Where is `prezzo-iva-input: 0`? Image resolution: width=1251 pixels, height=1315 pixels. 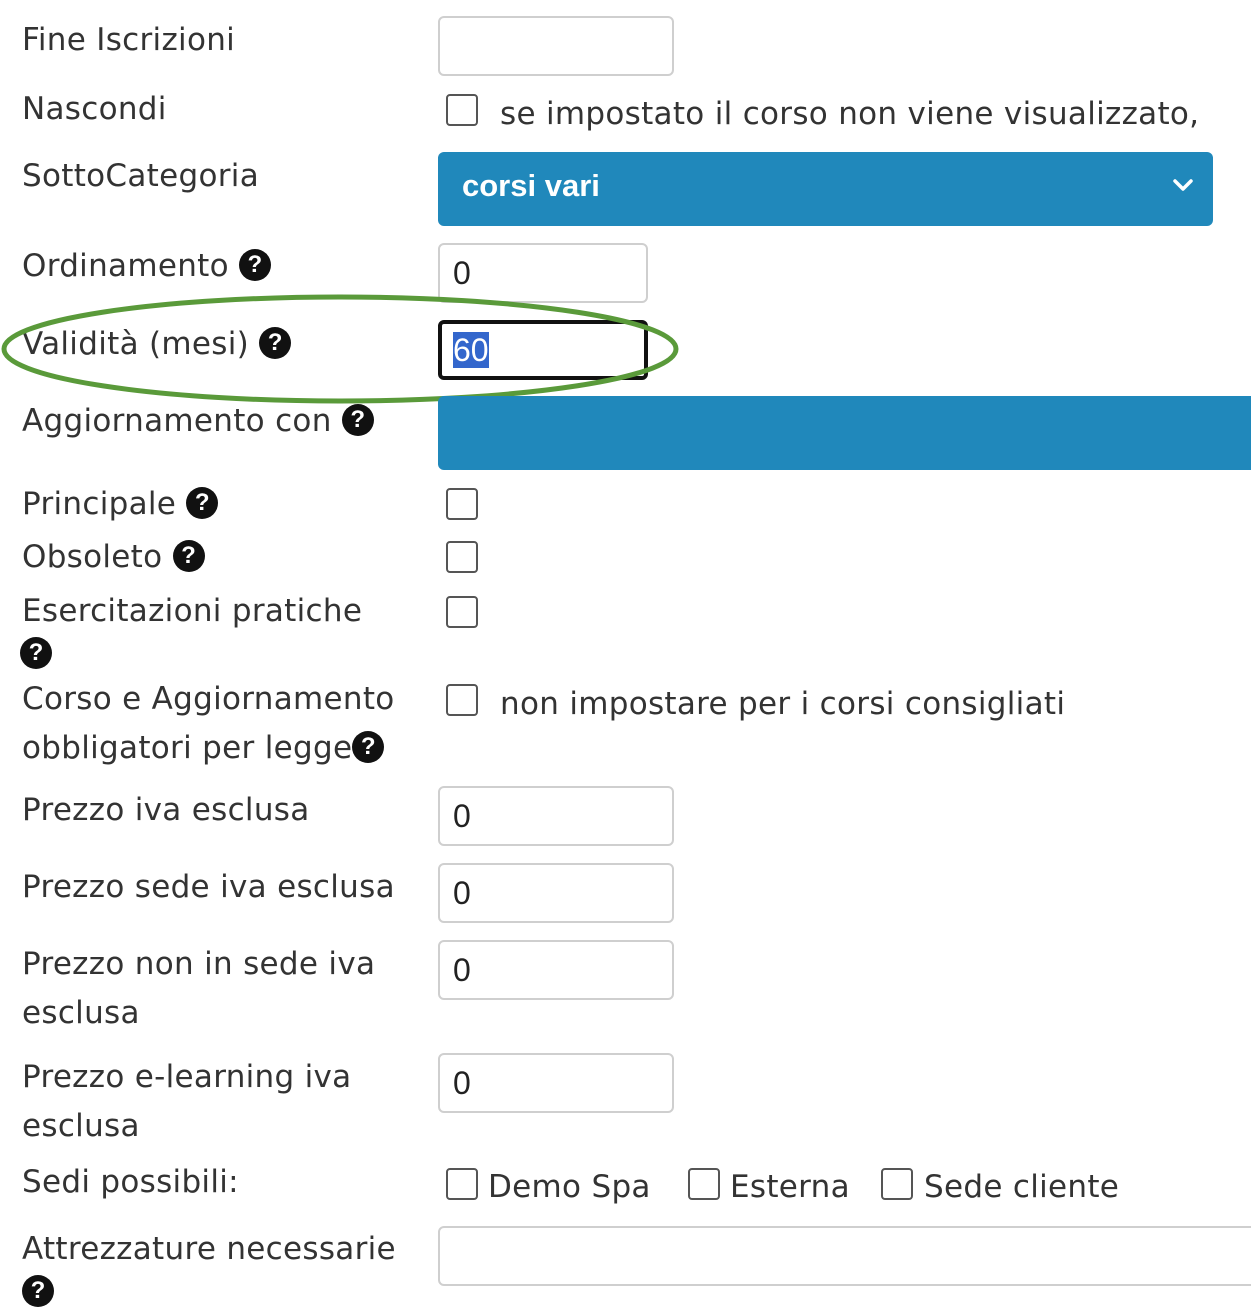
prezzo-iva-input: 0 is located at coordinates (556, 816).